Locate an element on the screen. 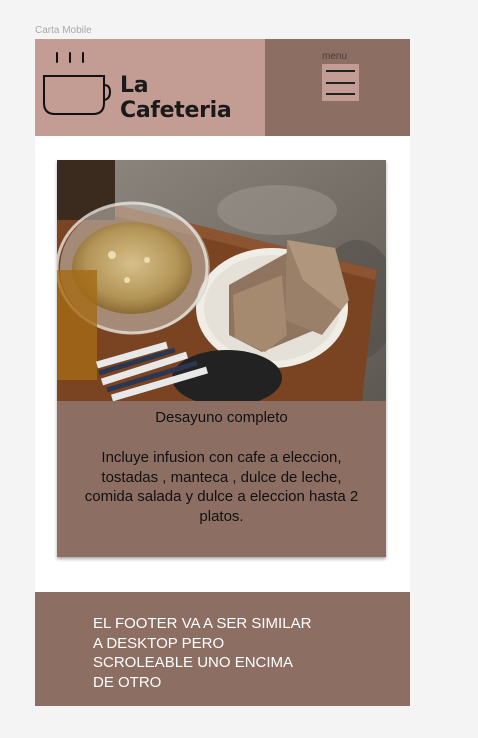 This screenshot has width=478, height=738. card-title: Desayuno completo is located at coordinates (221, 417).